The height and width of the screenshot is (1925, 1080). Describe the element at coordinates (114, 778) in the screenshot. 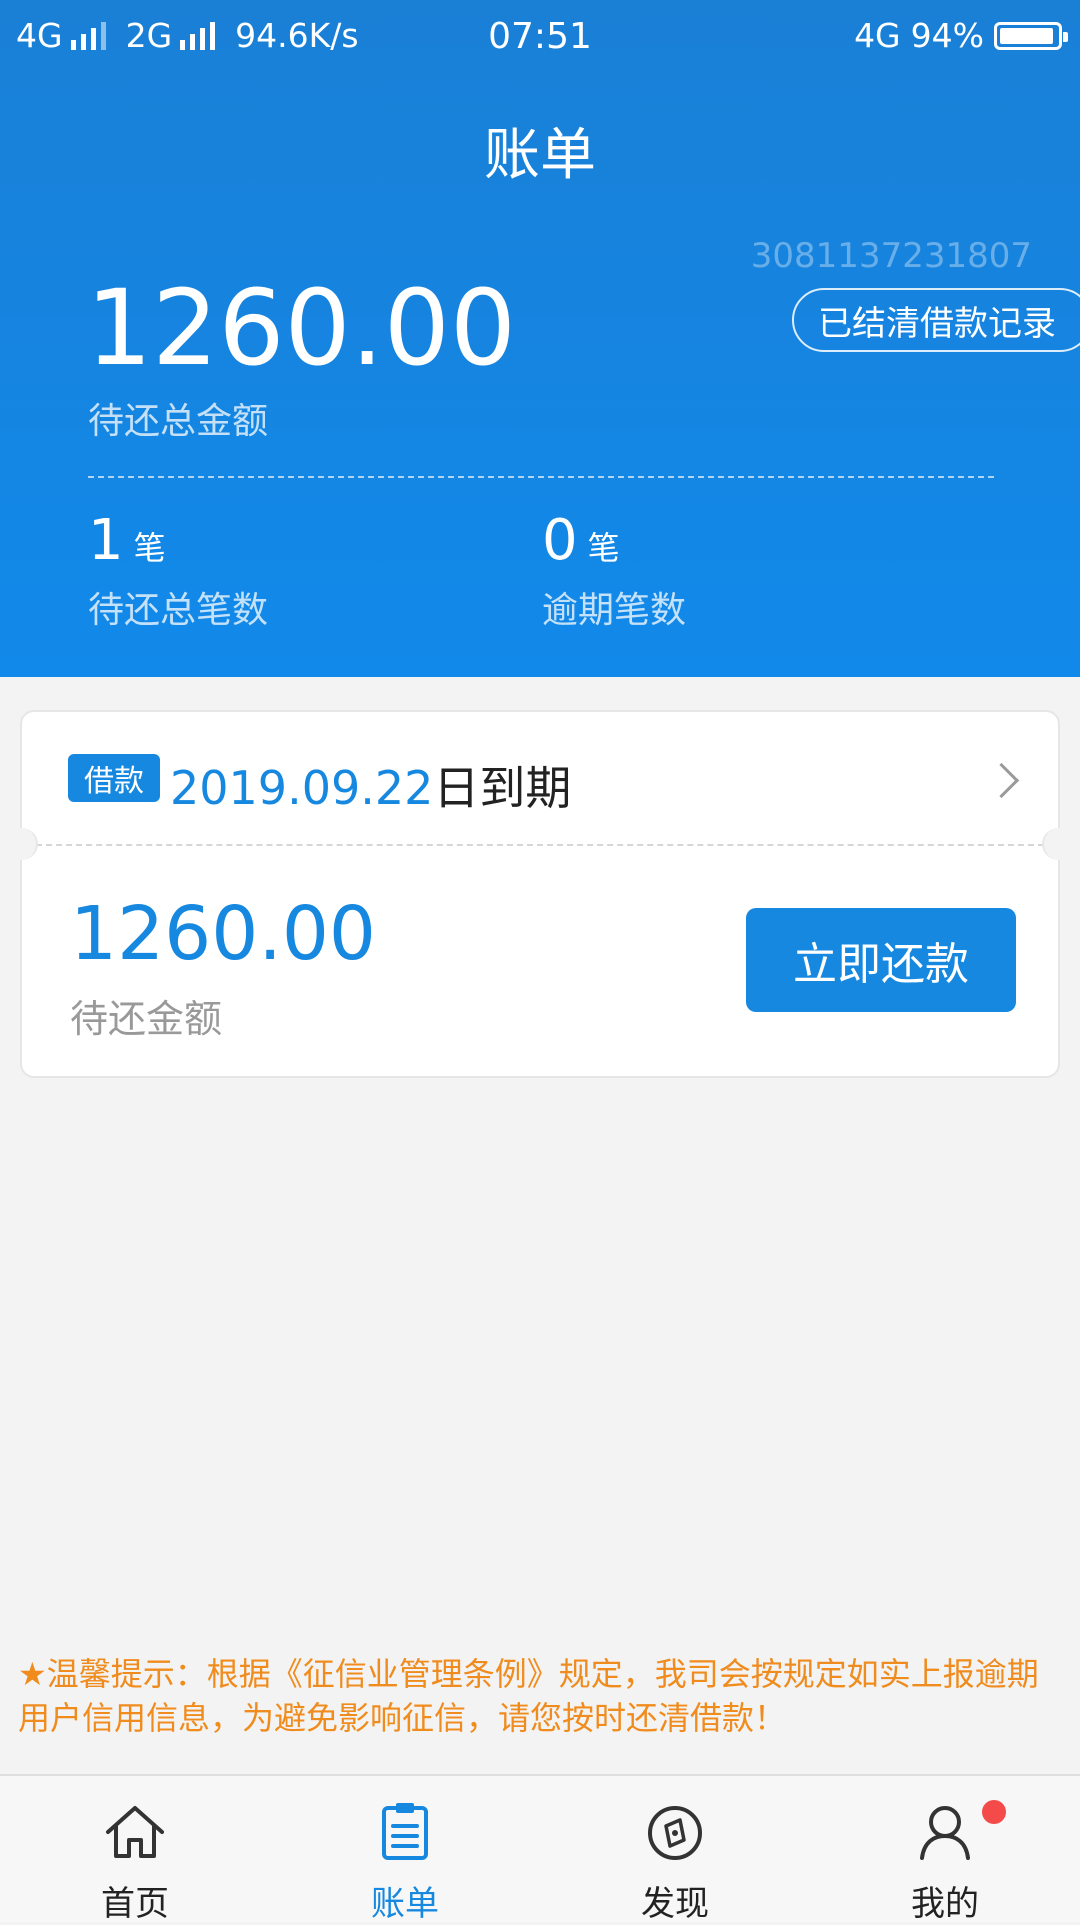

I see `loan-tag: 借款` at that location.